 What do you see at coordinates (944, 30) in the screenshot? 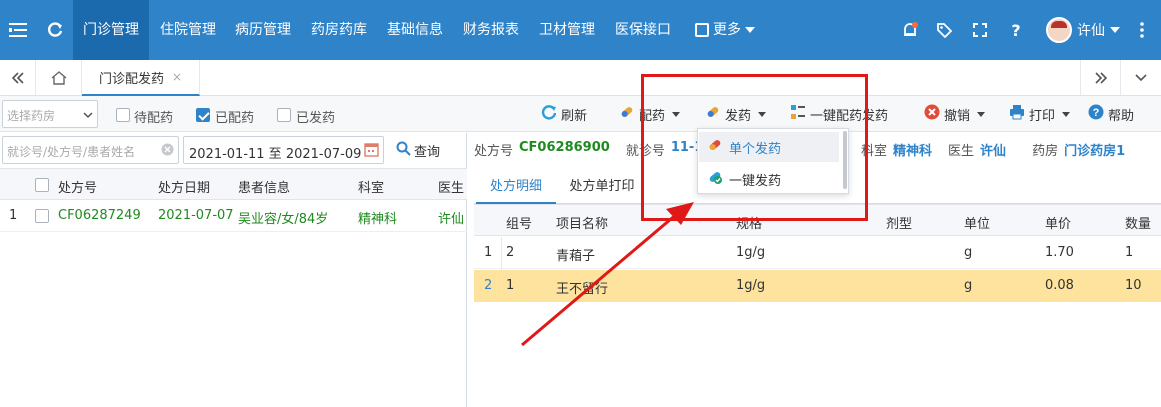
I see `tag-icon` at bounding box center [944, 30].